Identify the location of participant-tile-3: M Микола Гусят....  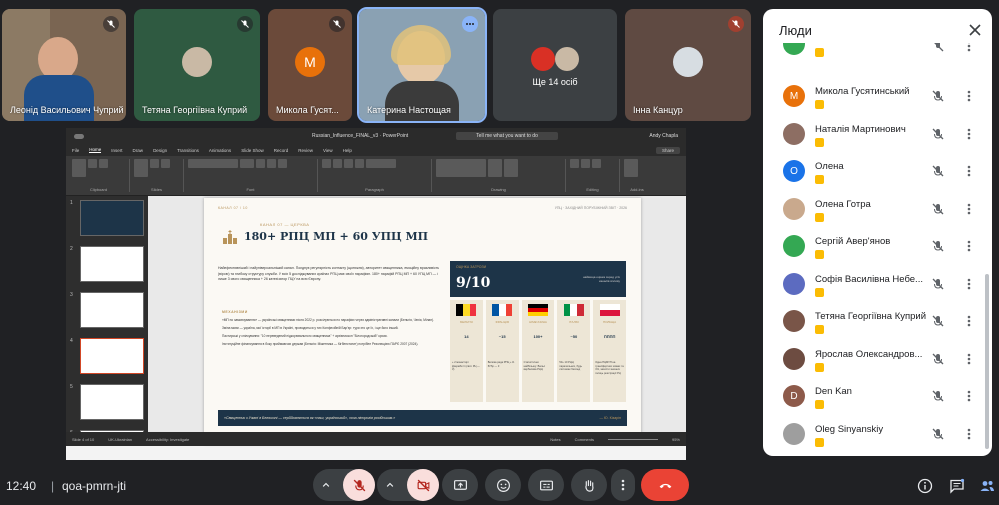
(310, 65).